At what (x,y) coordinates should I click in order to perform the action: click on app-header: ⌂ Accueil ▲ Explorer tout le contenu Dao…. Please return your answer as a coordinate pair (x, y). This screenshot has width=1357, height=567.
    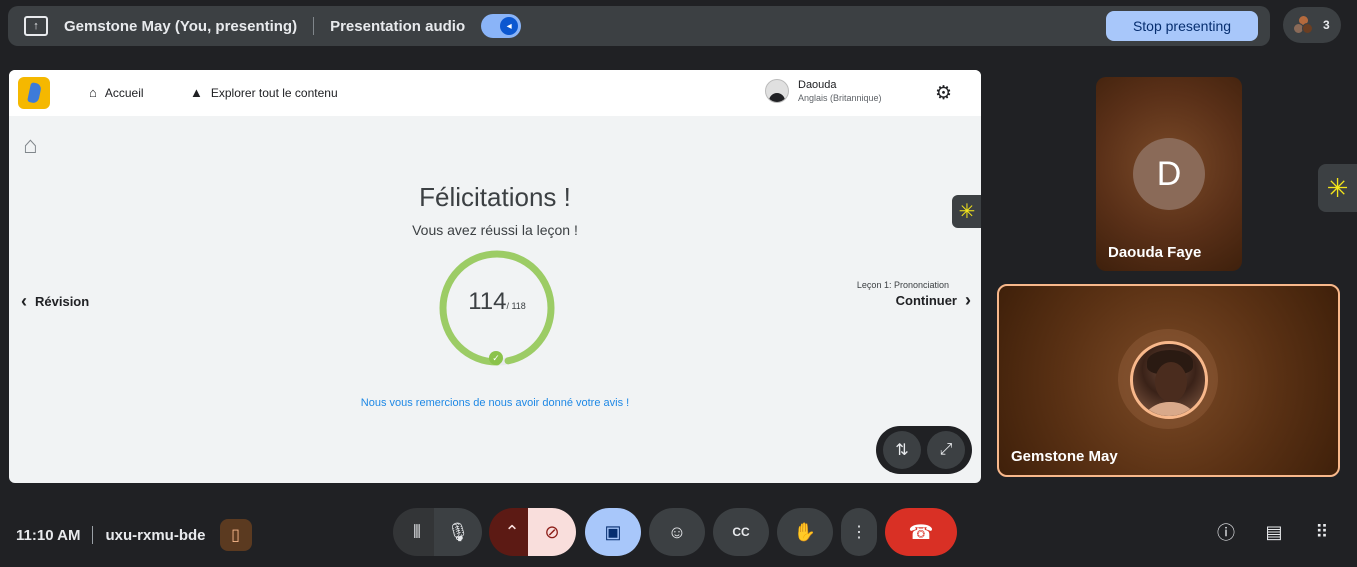
    Looking at the image, I should click on (495, 93).